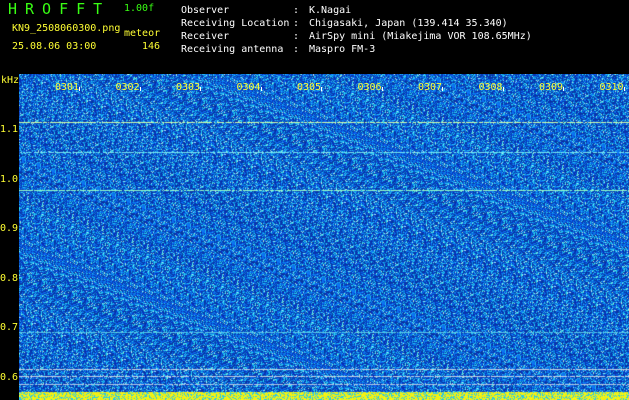 The image size is (629, 400). Describe the element at coordinates (205, 36) in the screenshot. I see `info-key: Receiver` at that location.